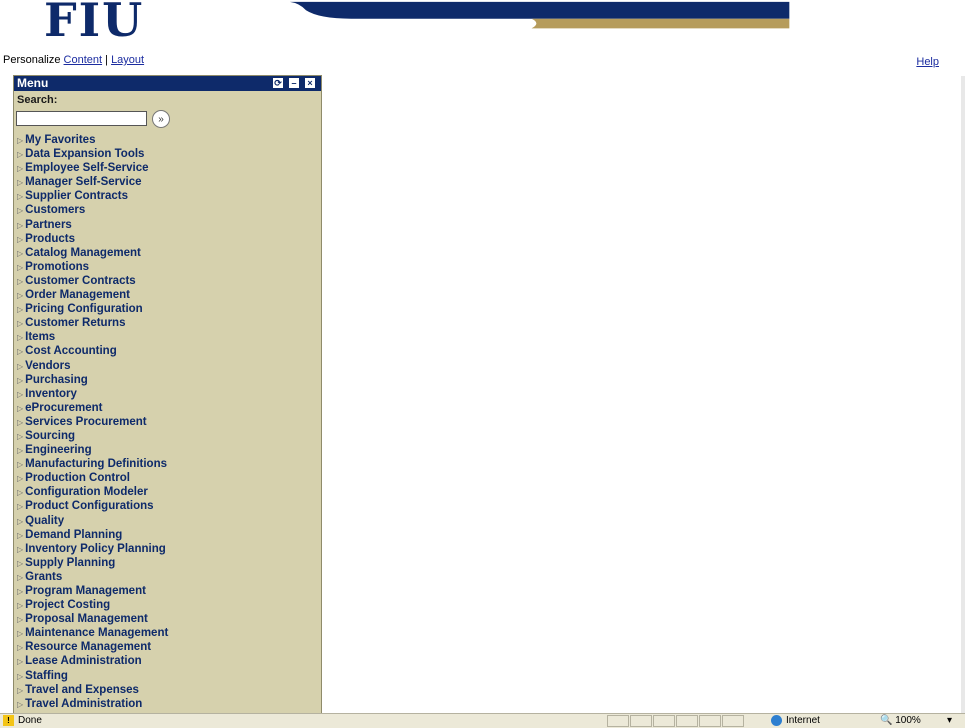 Image resolution: width=965 pixels, height=728 pixels. What do you see at coordinates (167, 380) in the screenshot?
I see `menu-item: ▷ Purchasing` at bounding box center [167, 380].